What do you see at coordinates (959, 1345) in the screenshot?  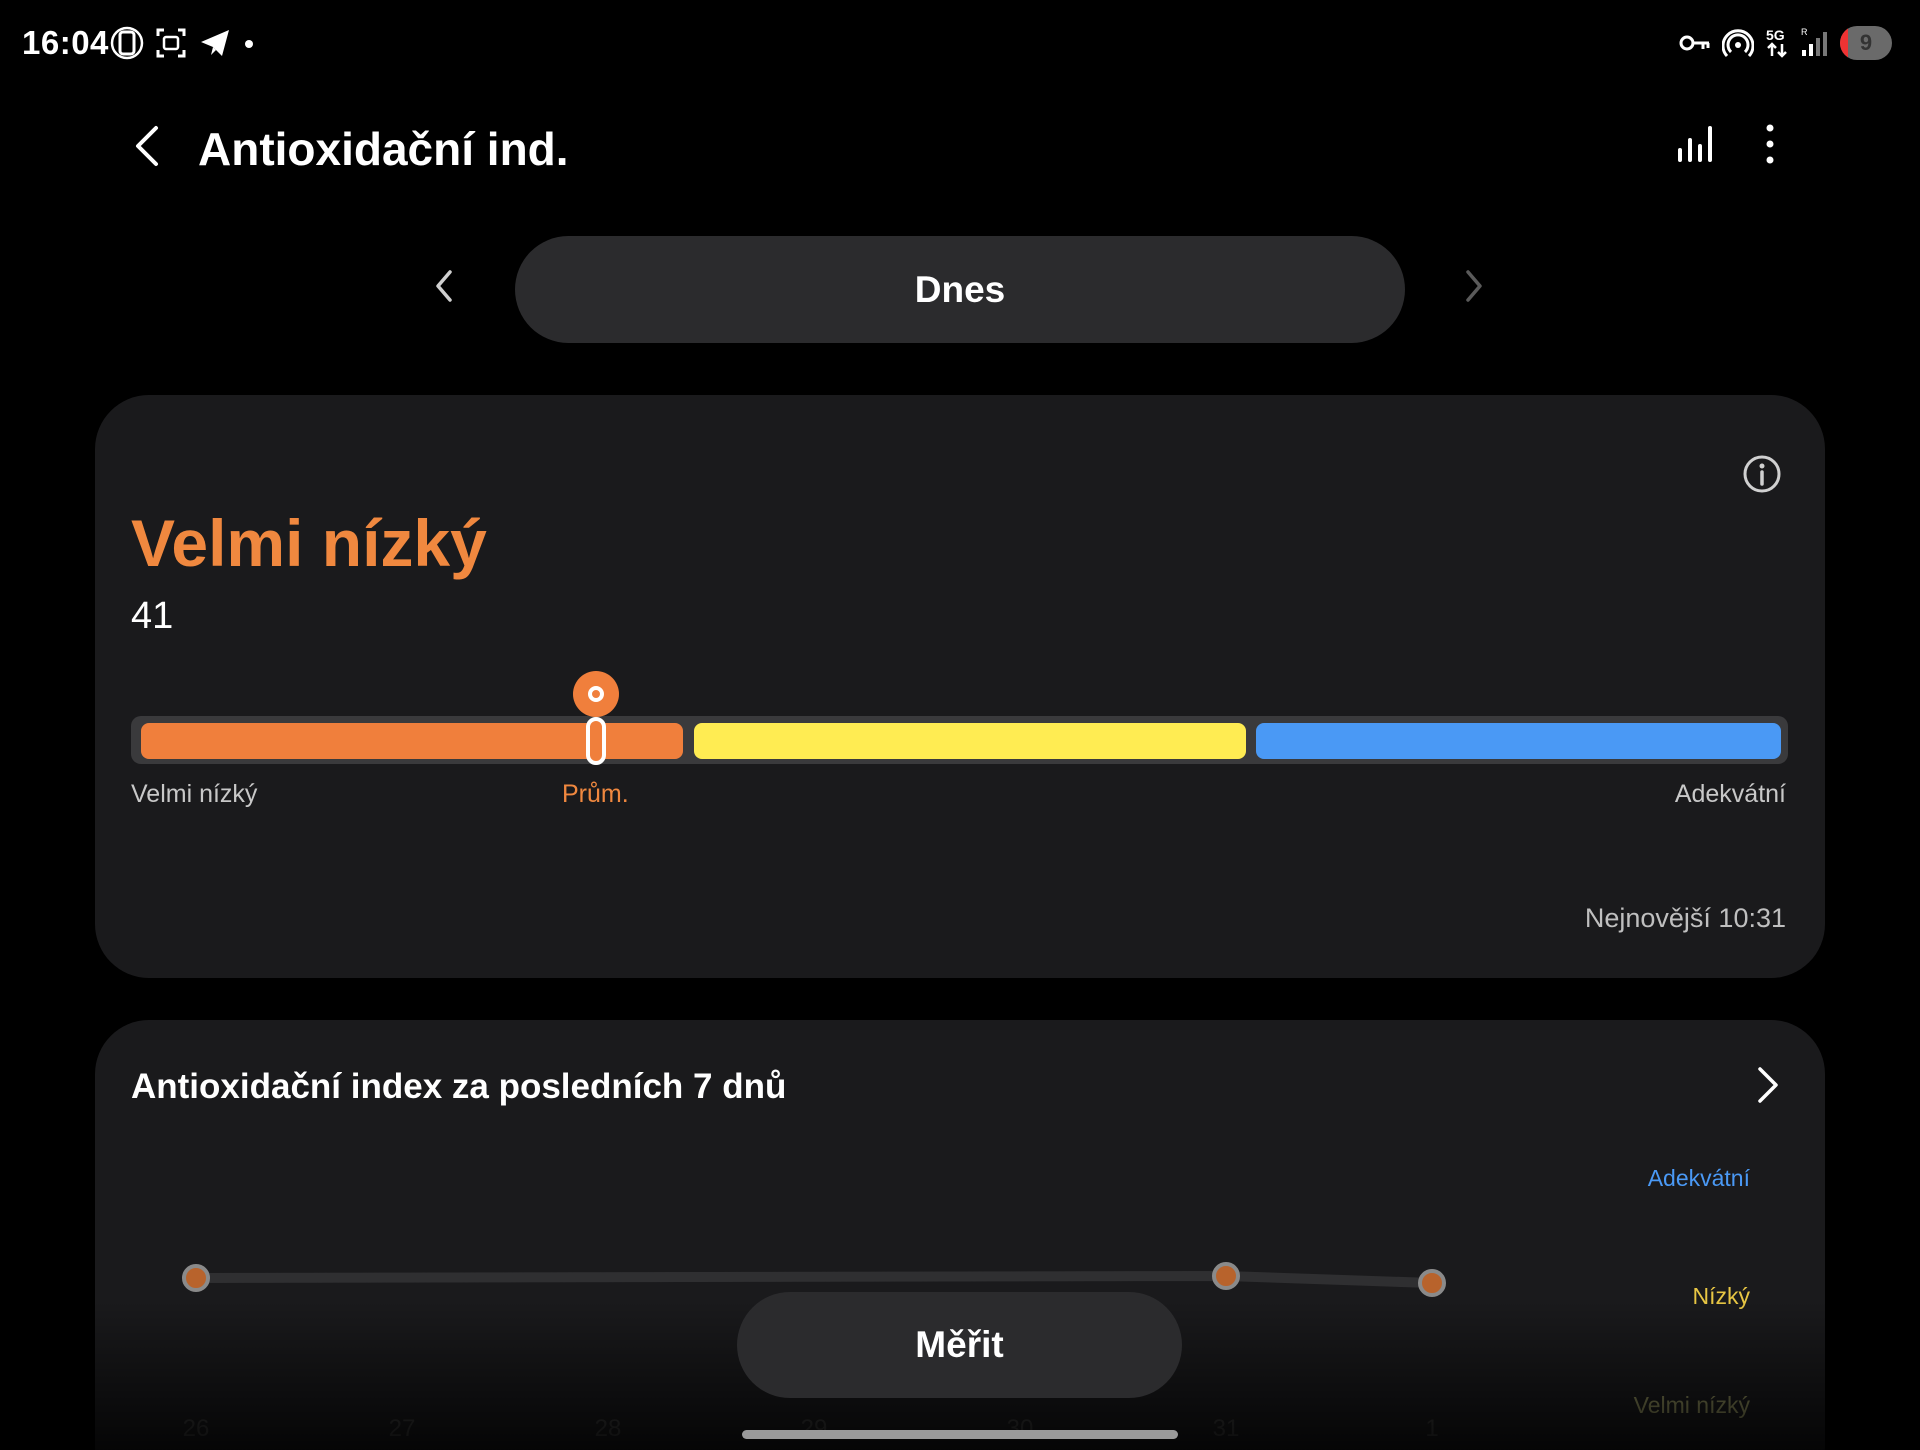 I see `measure-button: Měřit` at bounding box center [959, 1345].